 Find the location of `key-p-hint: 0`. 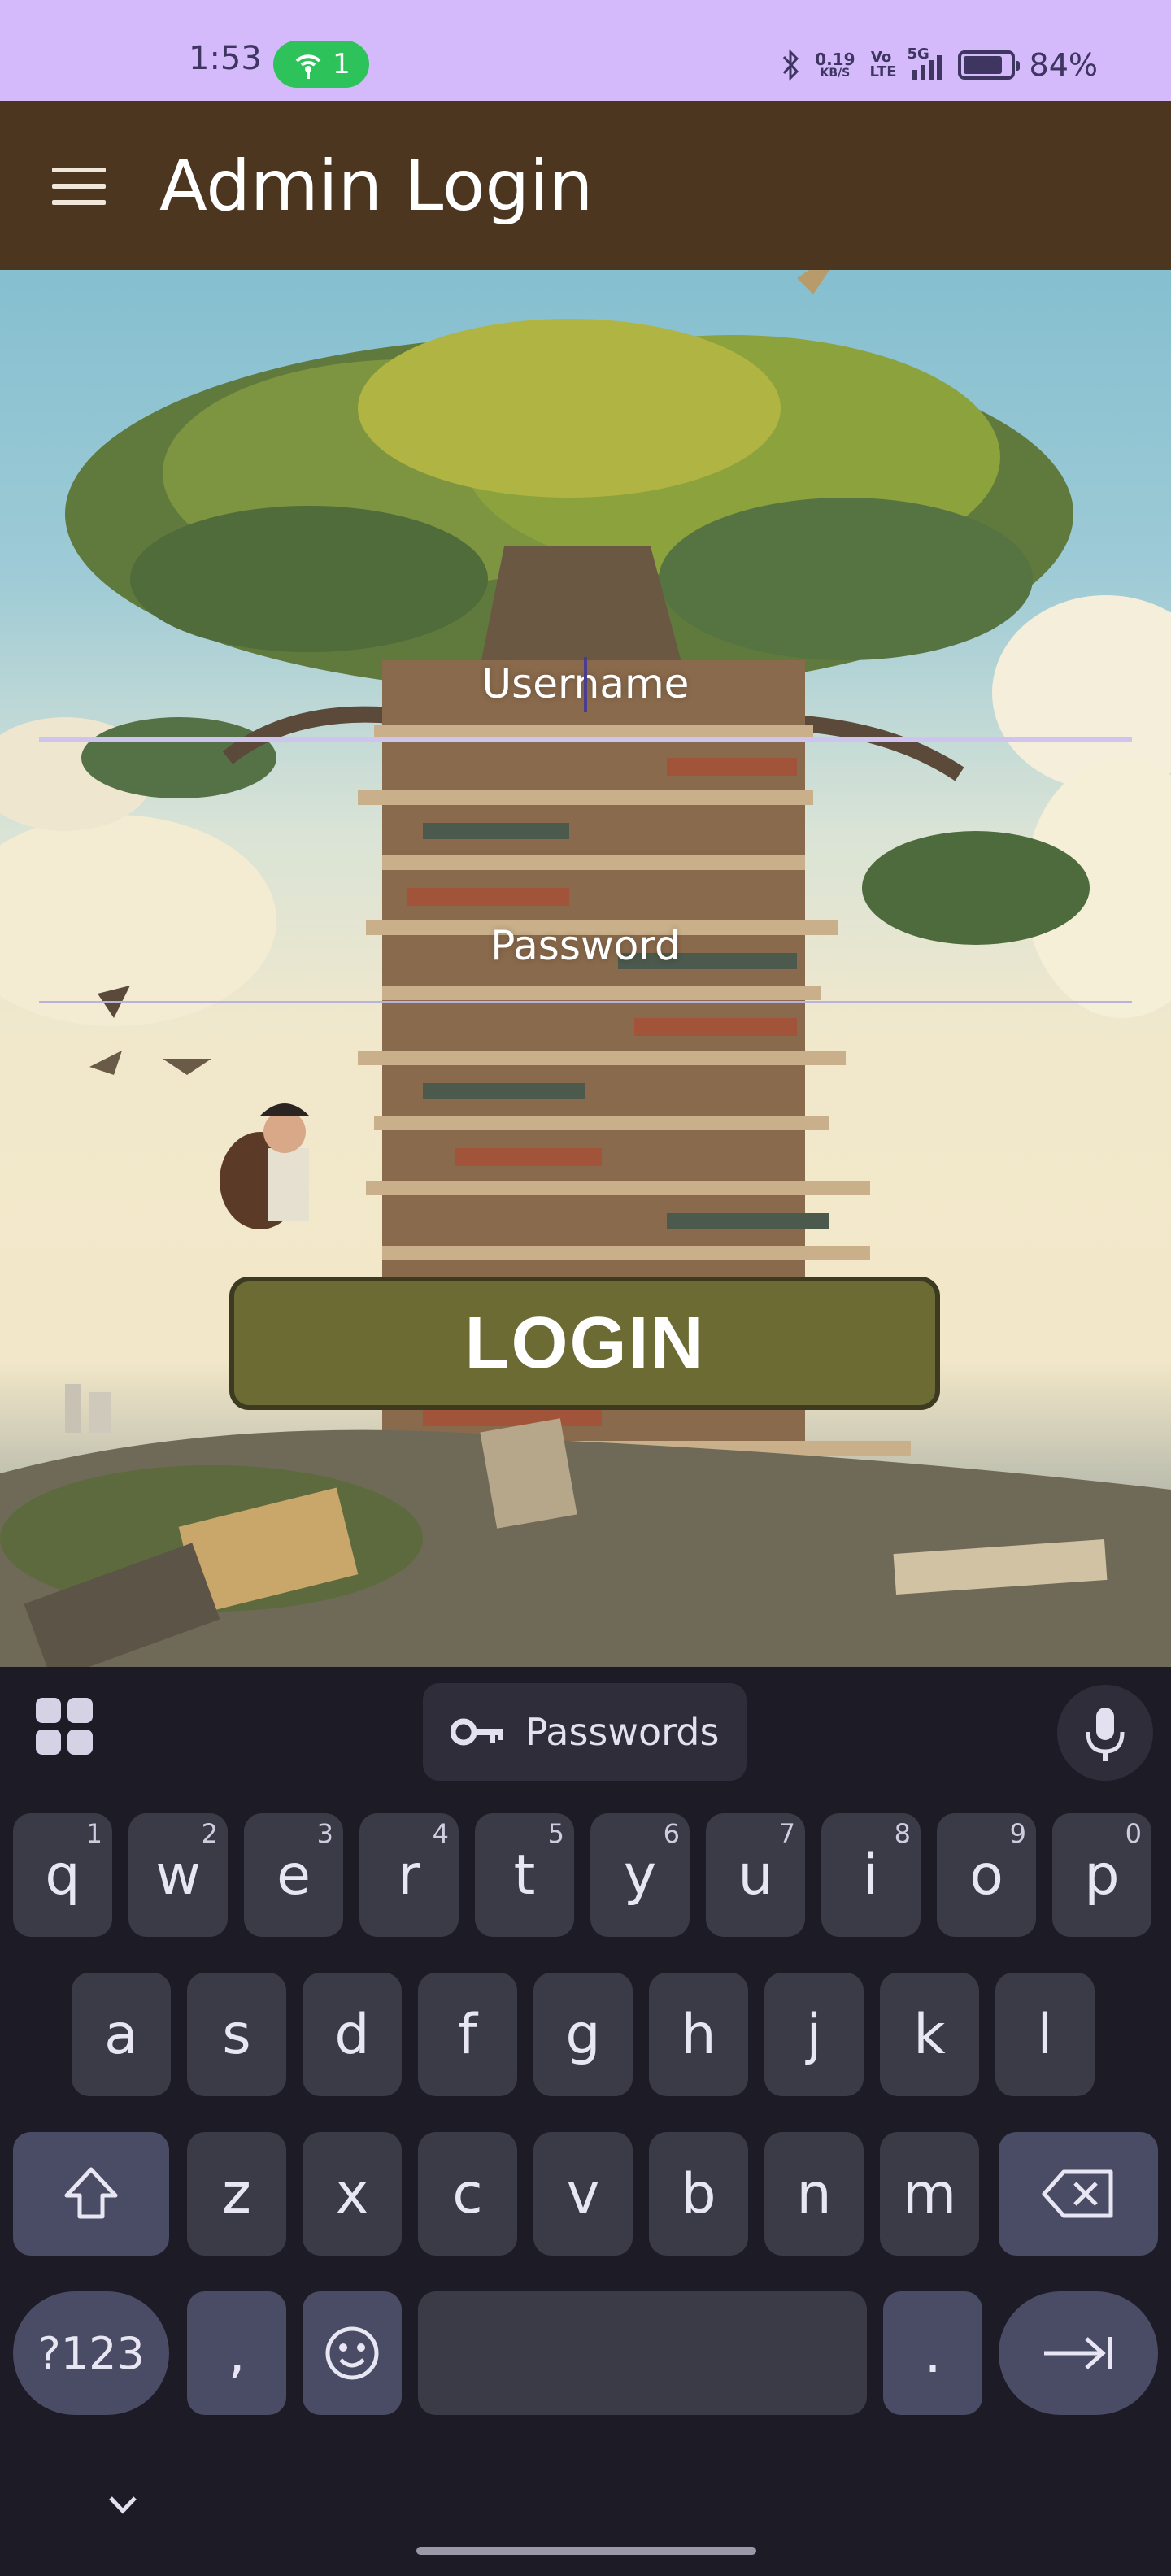

key-p-hint: 0 is located at coordinates (1133, 1833).